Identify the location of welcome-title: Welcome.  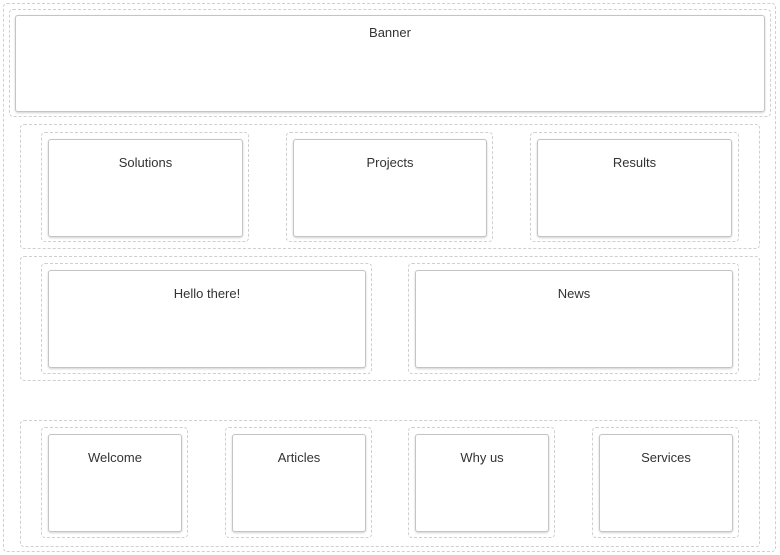
(115, 457).